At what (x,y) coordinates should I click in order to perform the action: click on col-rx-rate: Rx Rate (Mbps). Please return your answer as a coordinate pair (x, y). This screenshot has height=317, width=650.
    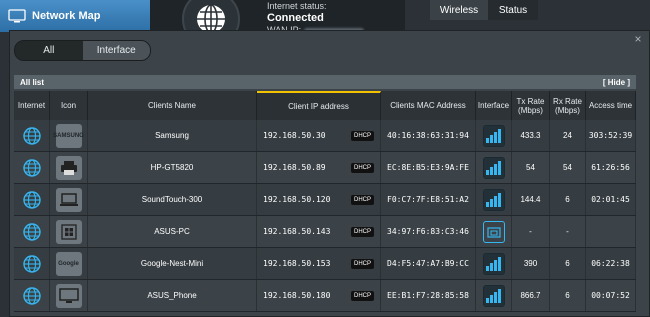
    Looking at the image, I should click on (568, 105).